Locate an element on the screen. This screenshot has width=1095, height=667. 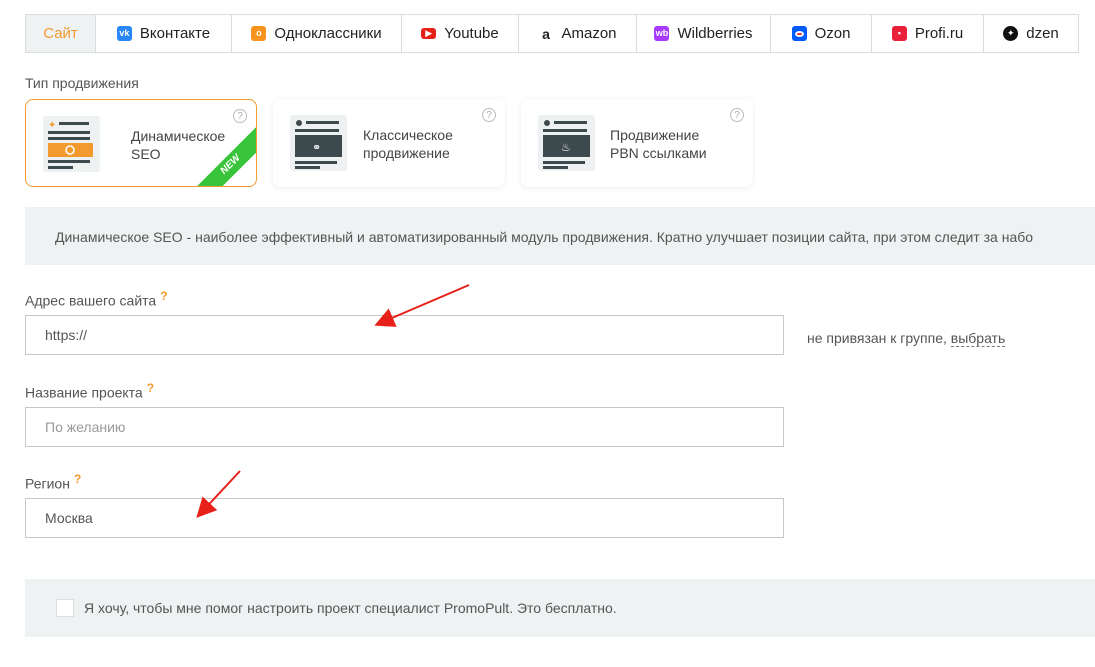
specialist-help-checkbox is located at coordinates (65, 608).